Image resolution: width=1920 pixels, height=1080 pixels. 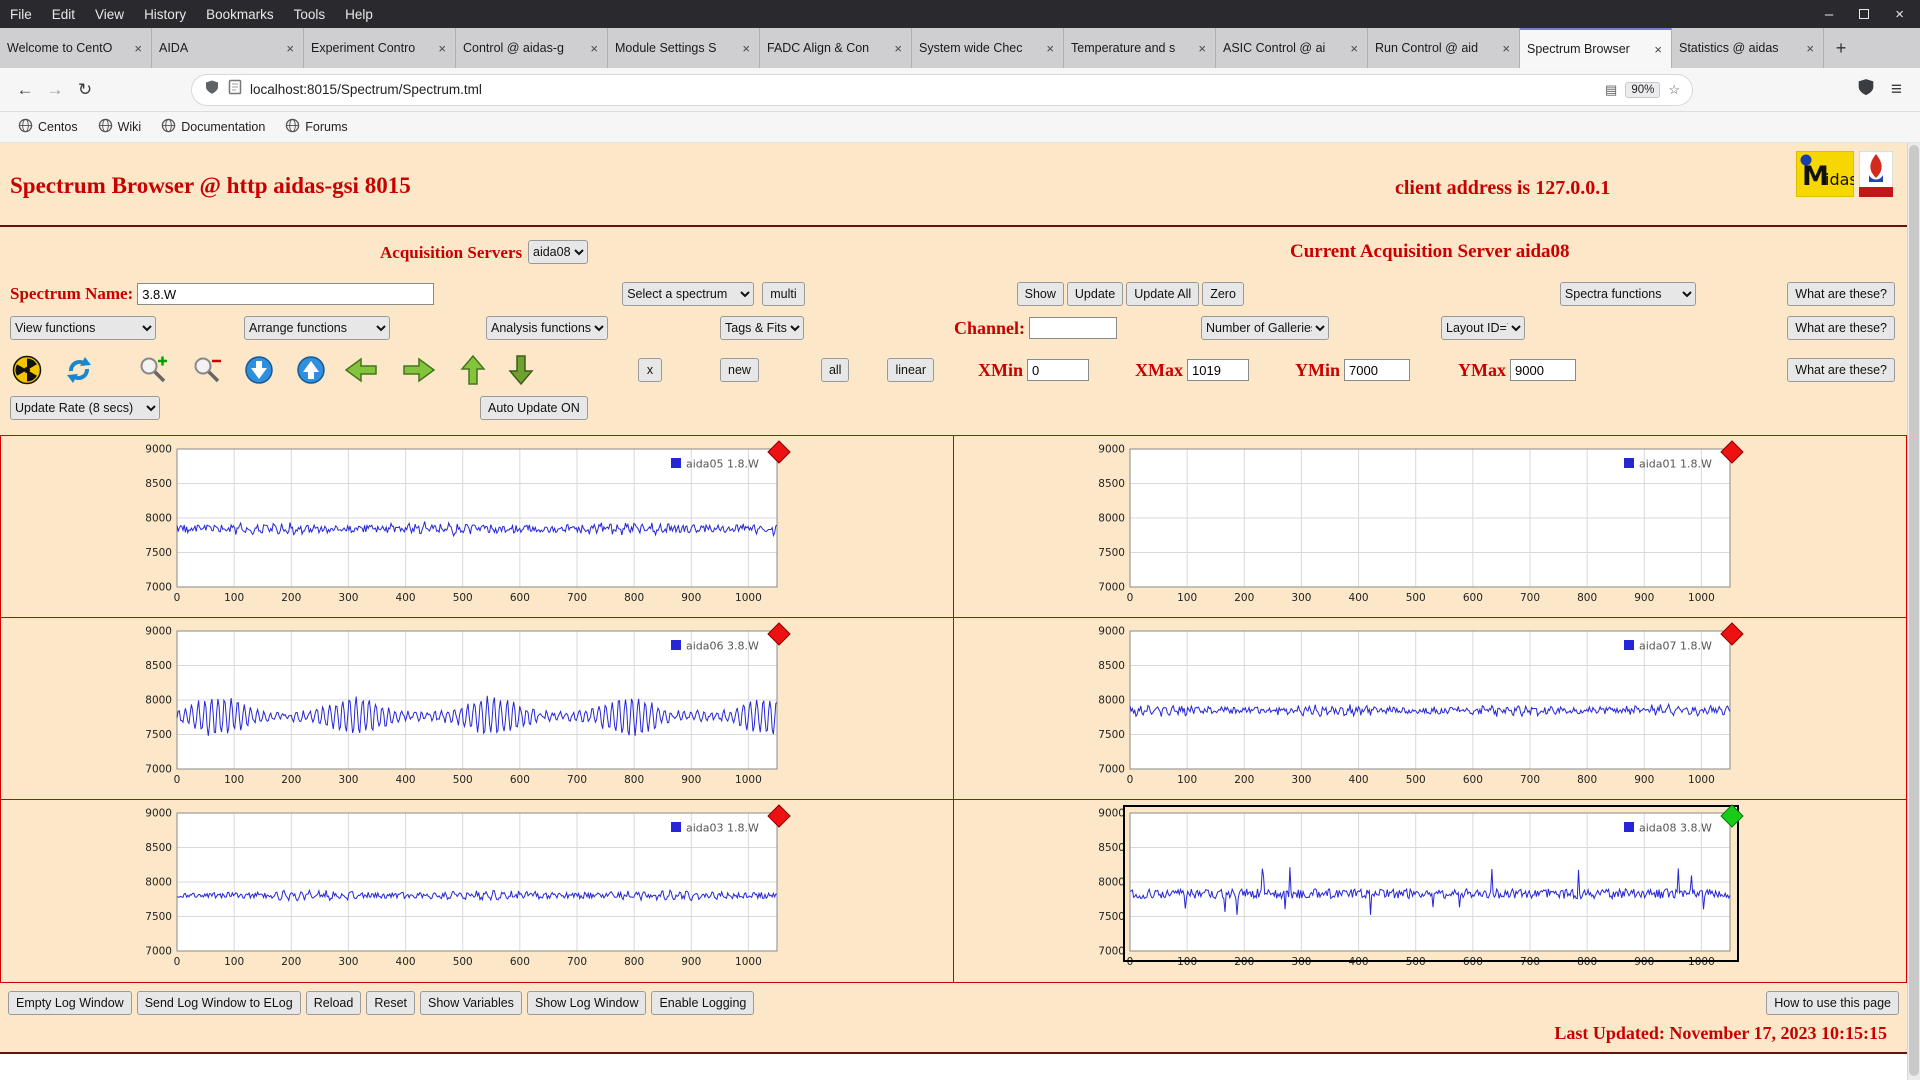 I want to click on menu-history: History, so click(x=165, y=14).